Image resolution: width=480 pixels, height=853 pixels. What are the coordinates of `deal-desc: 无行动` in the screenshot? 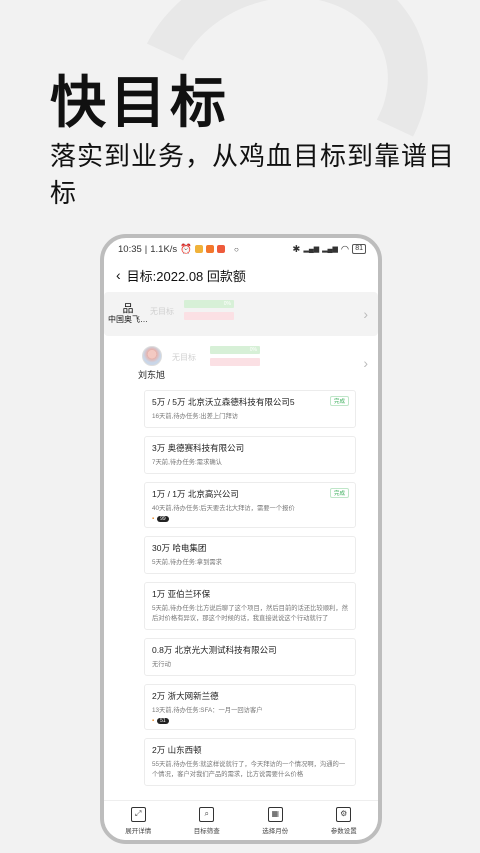 It's located at (161, 664).